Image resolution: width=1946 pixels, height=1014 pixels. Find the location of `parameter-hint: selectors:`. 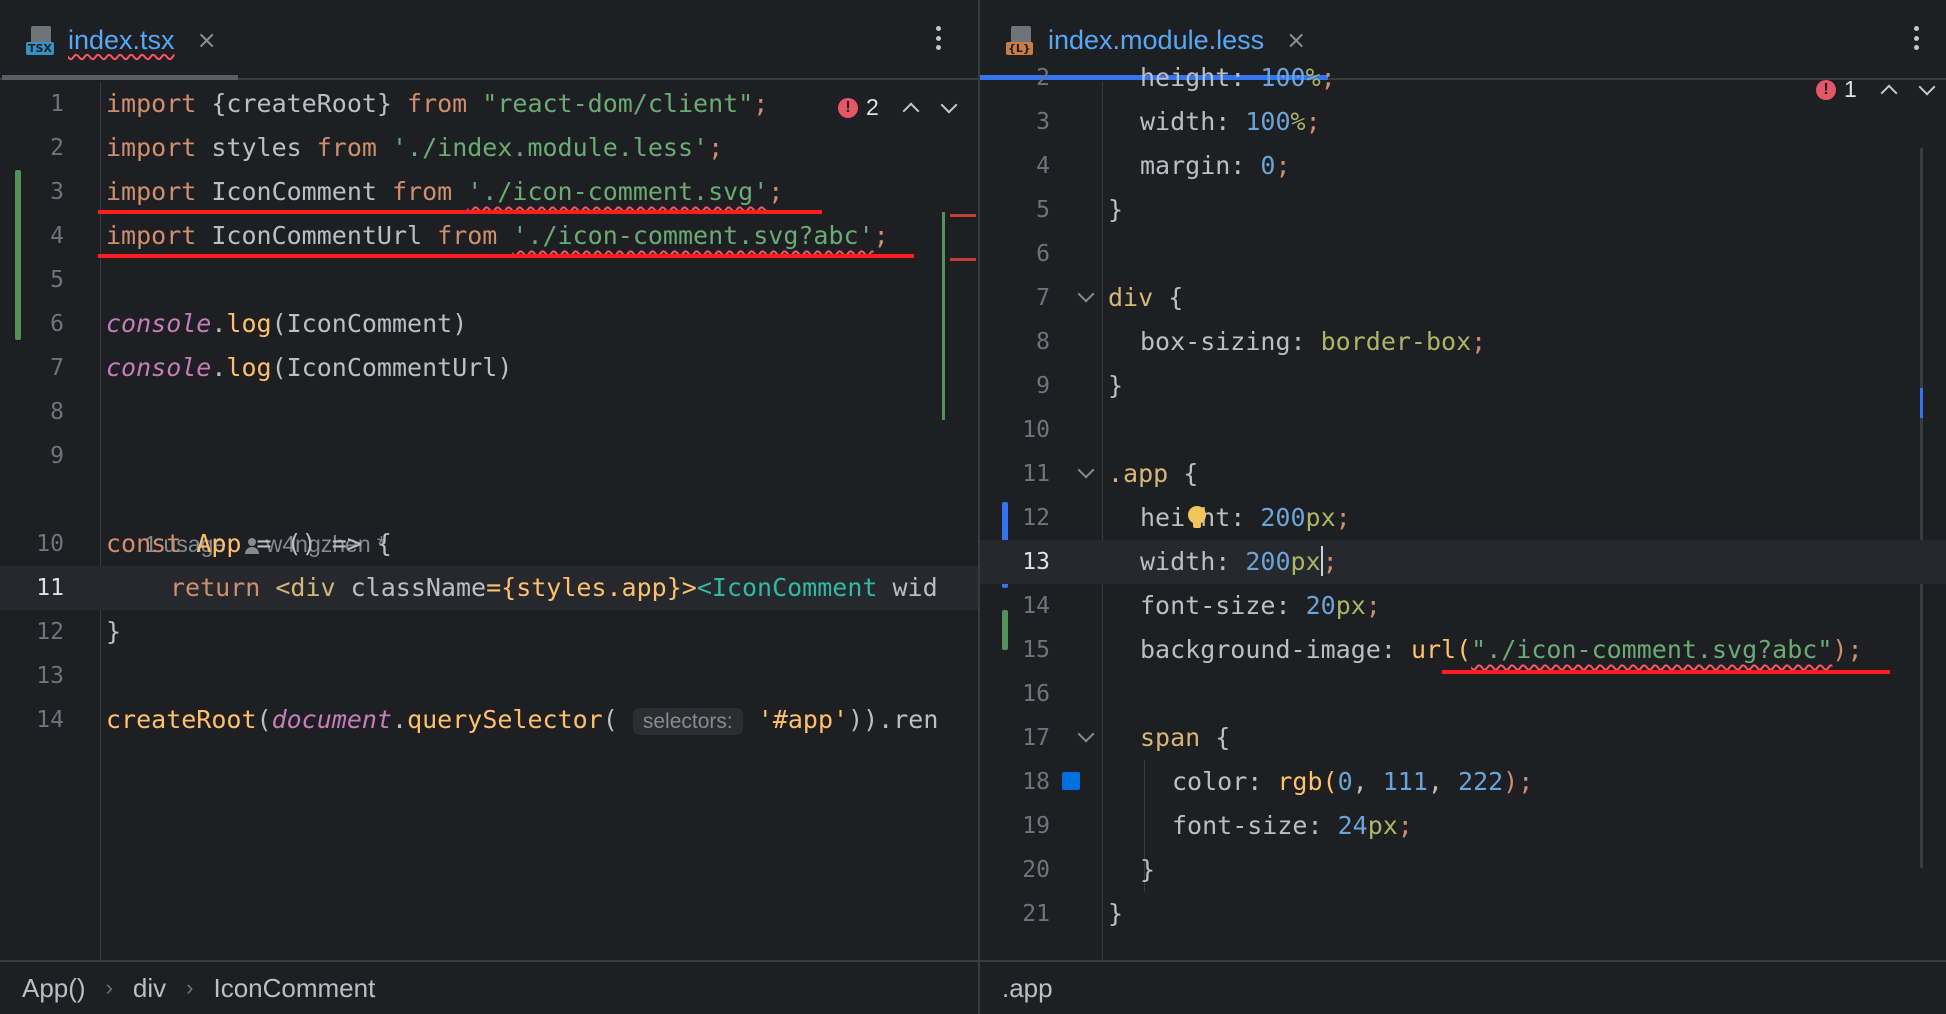

parameter-hint: selectors: is located at coordinates (687, 721).